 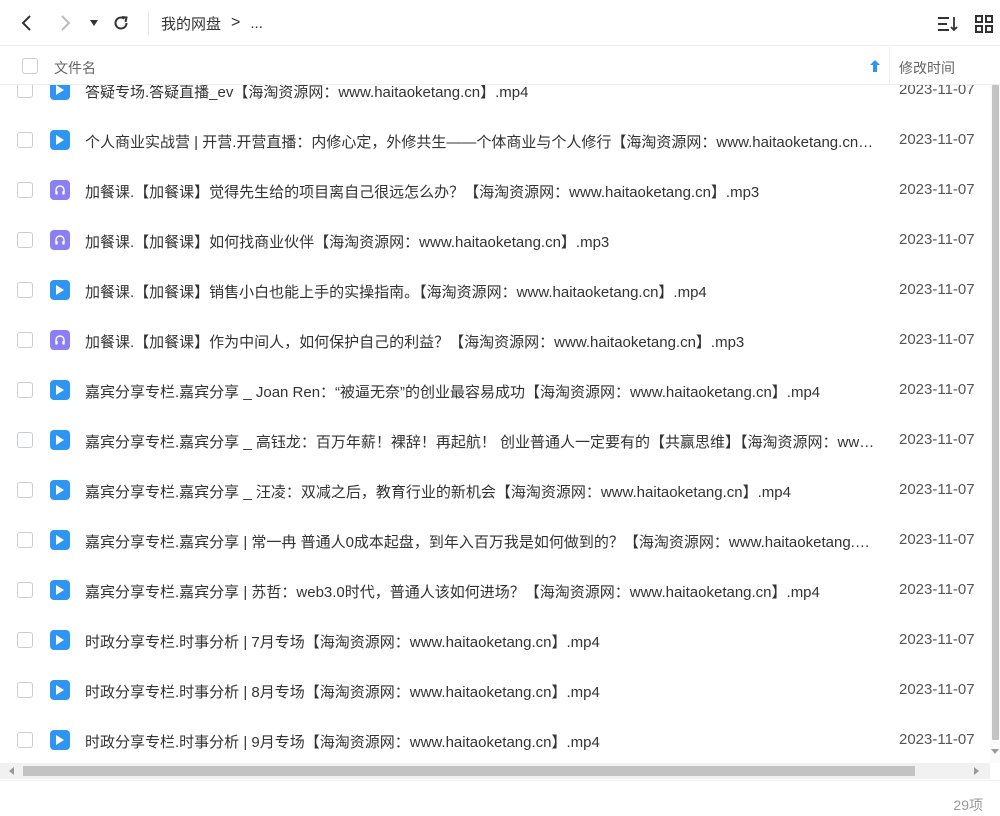 I want to click on vertical-scroll-thumb, so click(x=995, y=412).